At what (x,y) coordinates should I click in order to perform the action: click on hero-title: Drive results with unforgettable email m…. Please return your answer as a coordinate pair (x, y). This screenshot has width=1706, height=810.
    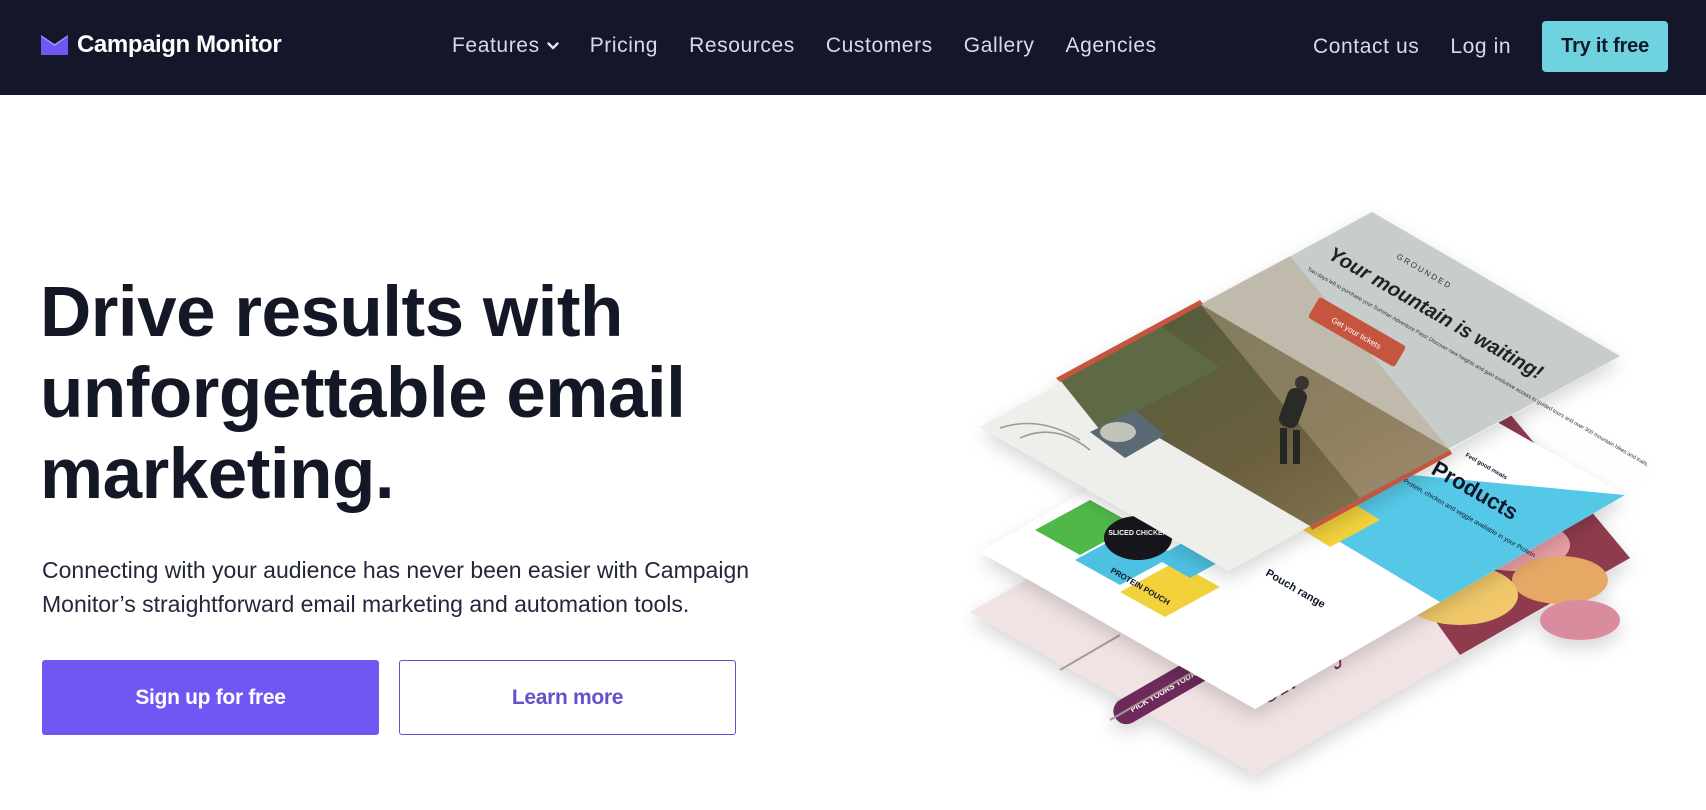
    Looking at the image, I should click on (430, 393).